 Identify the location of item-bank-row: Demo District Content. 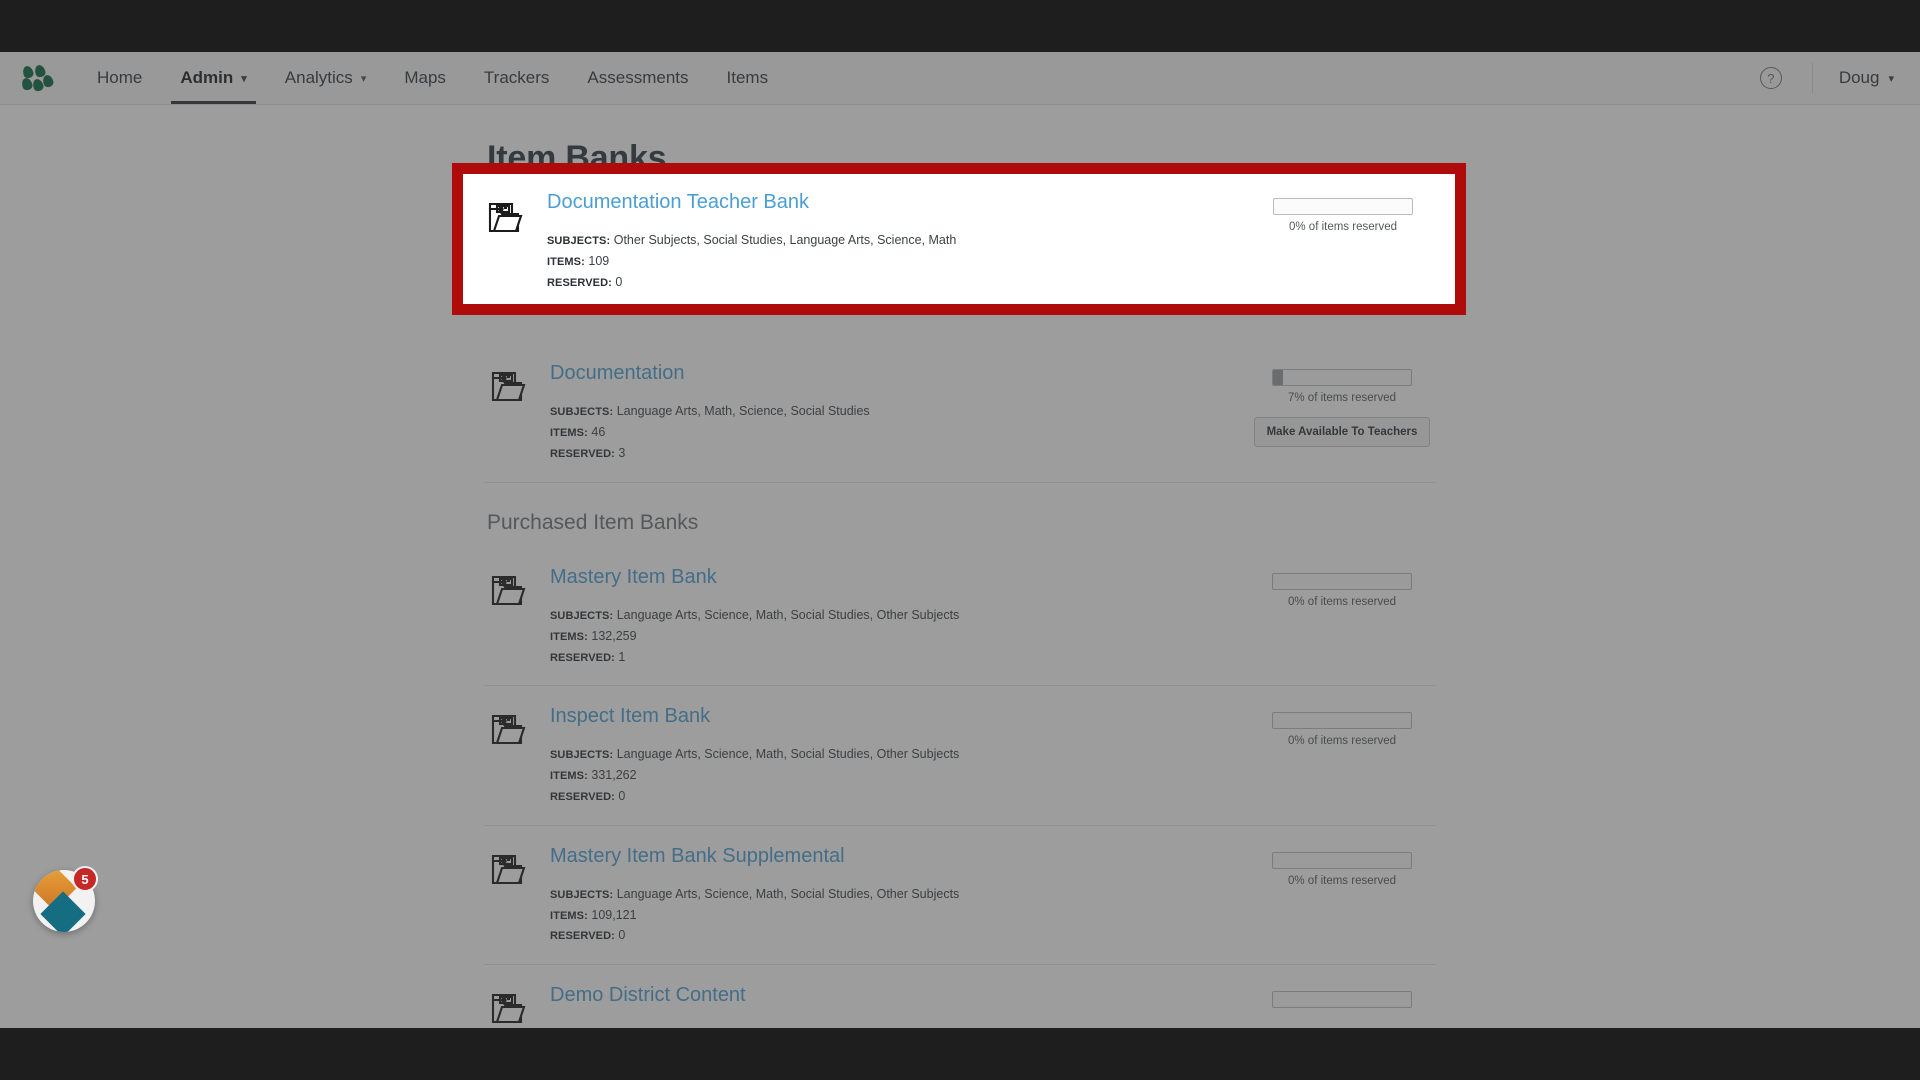
(960, 996).